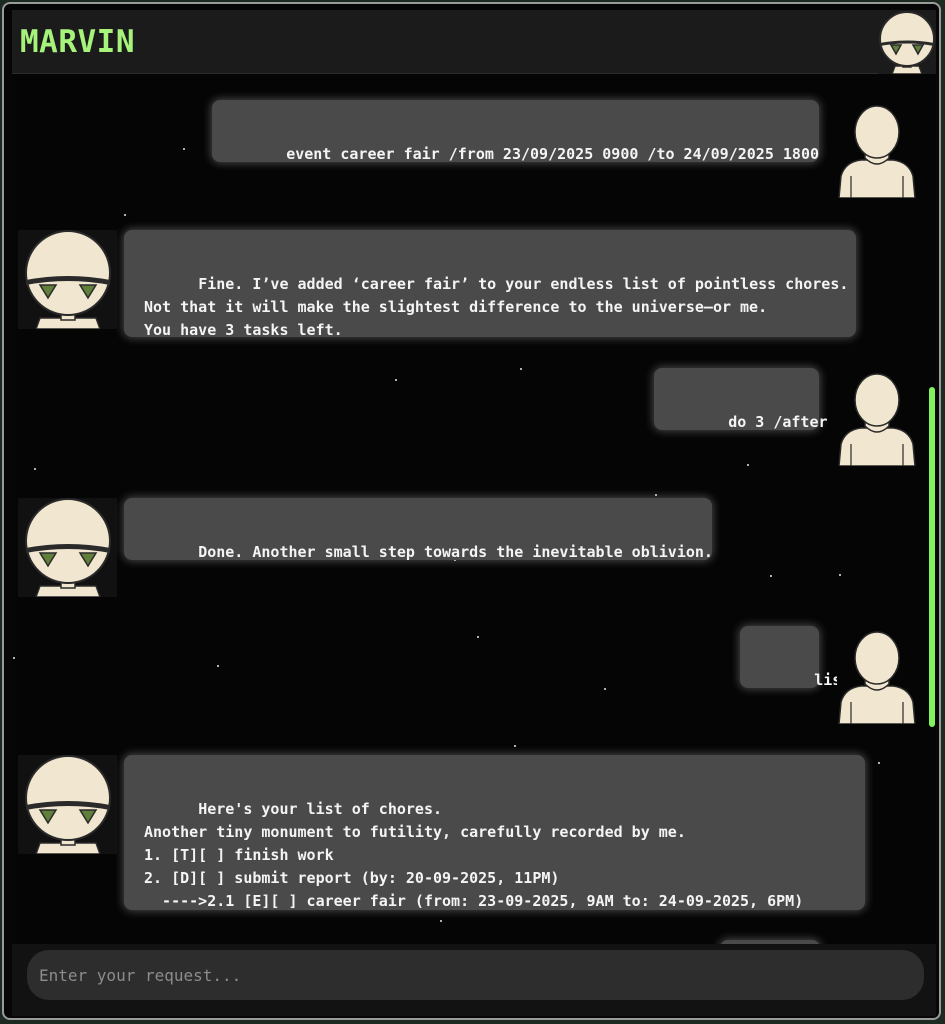 Image resolution: width=945 pixels, height=1024 pixels. Describe the element at coordinates (795, 657) in the screenshot. I see `user-message-bubble: list` at that location.